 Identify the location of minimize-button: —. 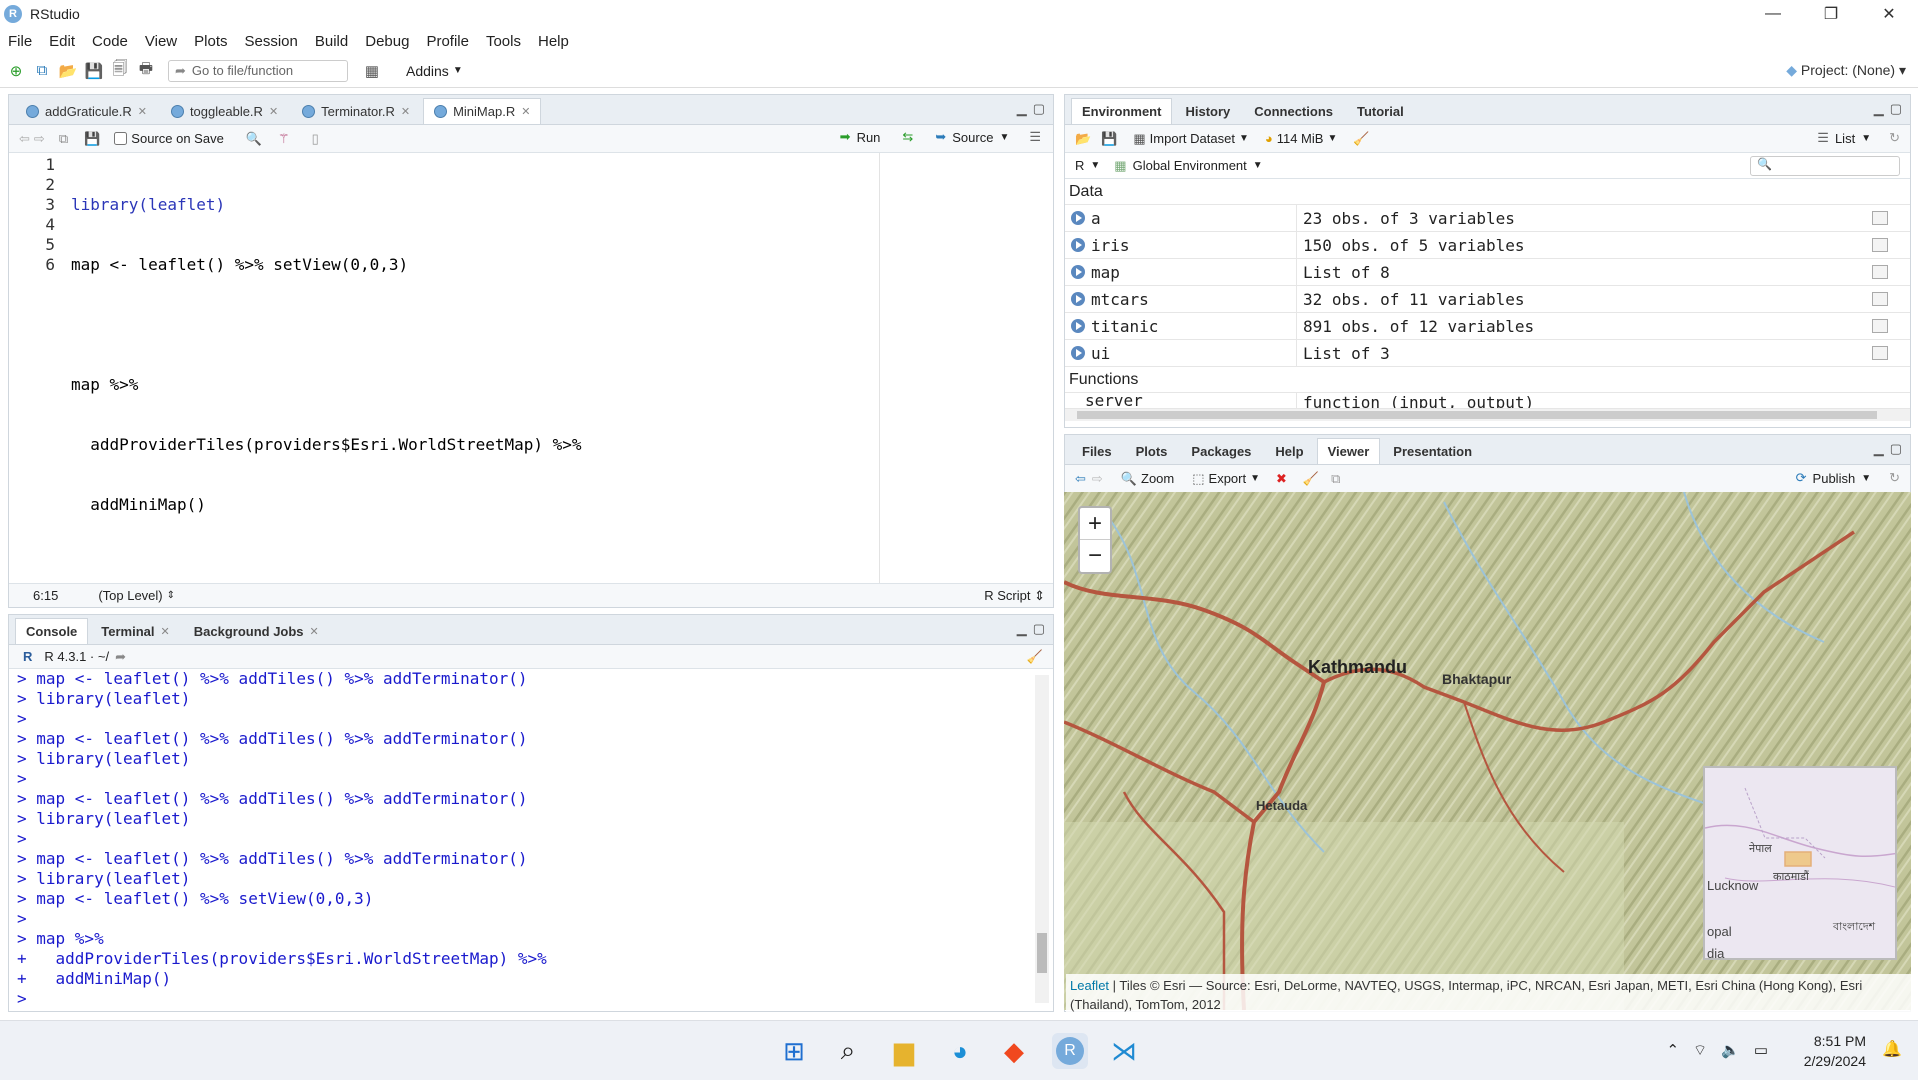
(1773, 14).